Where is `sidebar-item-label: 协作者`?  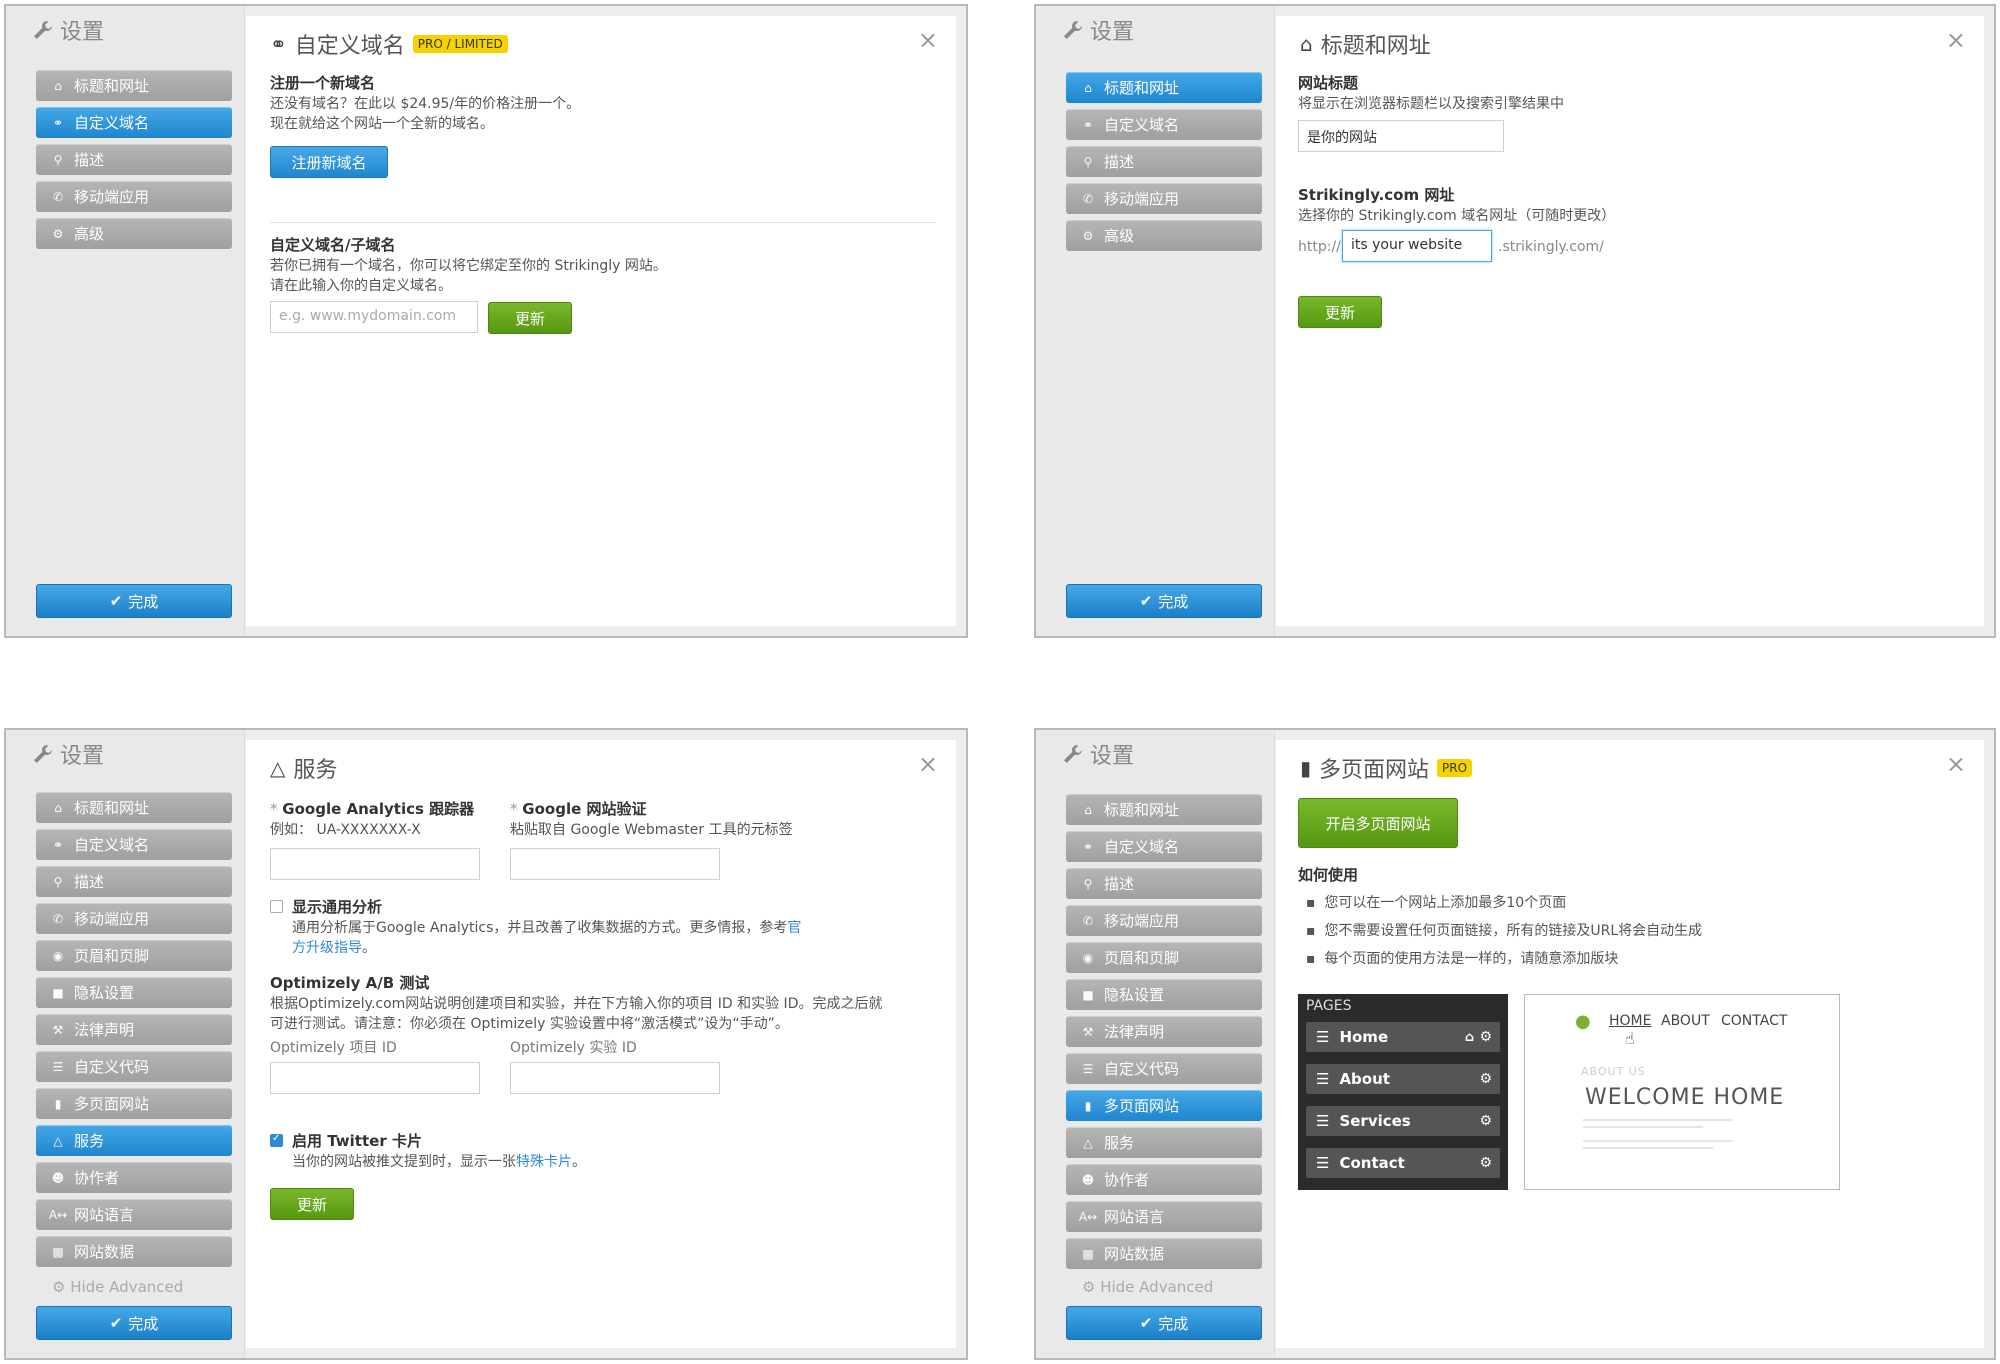 sidebar-item-label: 协作者 is located at coordinates (1127, 1180).